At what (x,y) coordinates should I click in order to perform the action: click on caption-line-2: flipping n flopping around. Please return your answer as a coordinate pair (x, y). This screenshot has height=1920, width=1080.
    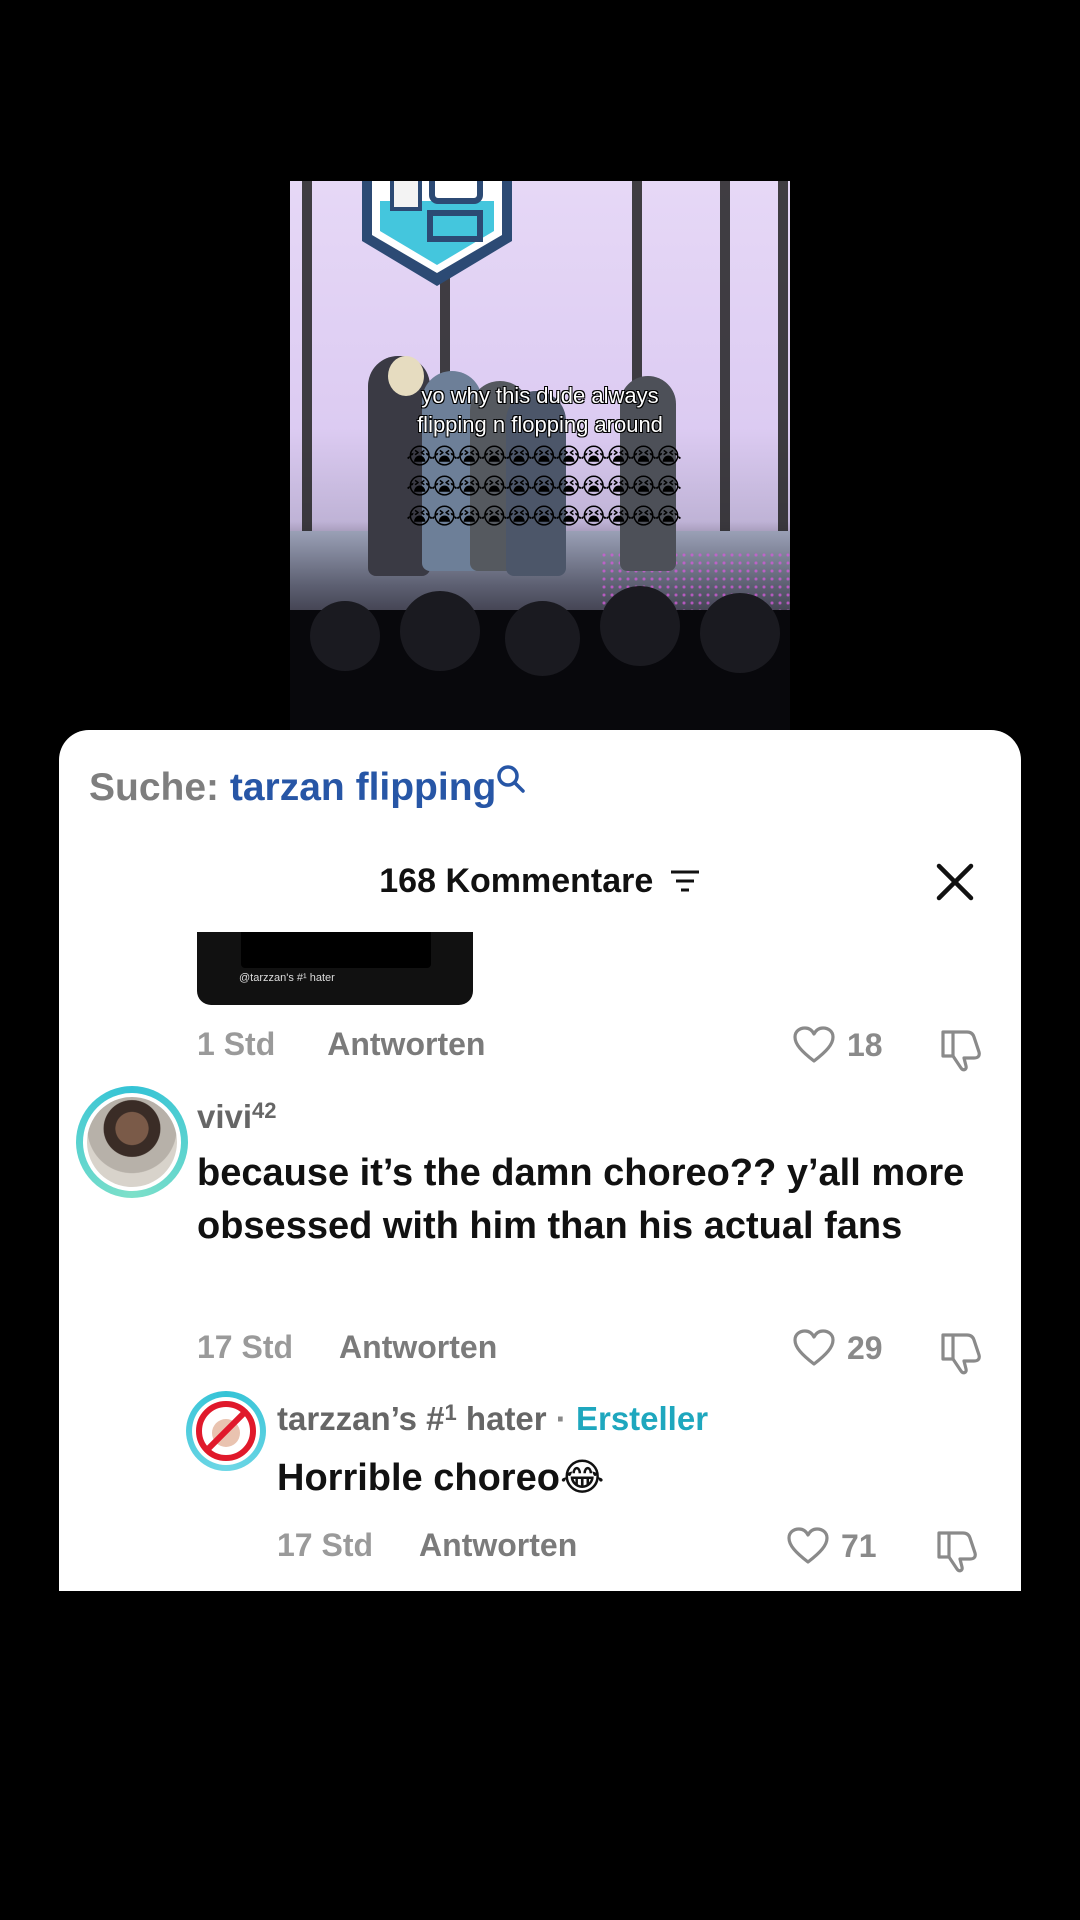
    Looking at the image, I should click on (540, 424).